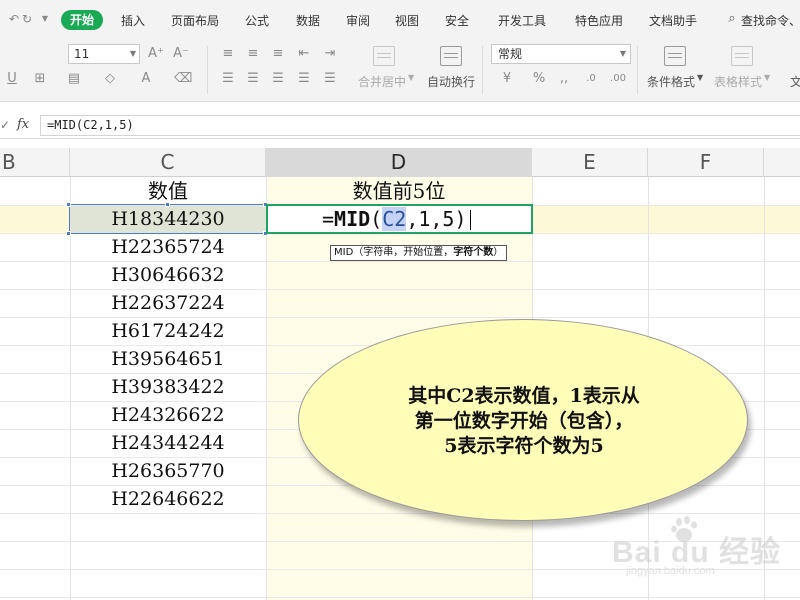 The height and width of the screenshot is (600, 800). Describe the element at coordinates (304, 54) in the screenshot. I see `indent-decrease-icon: ⇤` at that location.